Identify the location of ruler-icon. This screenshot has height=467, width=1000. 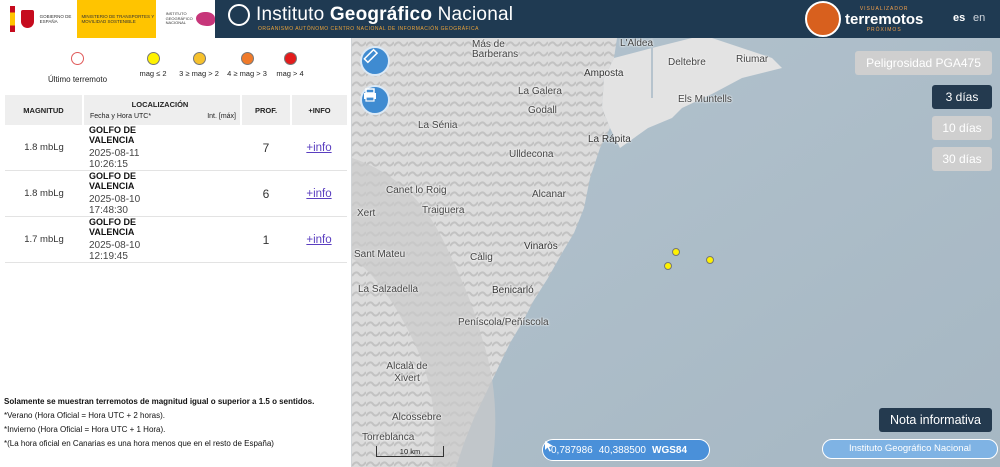
(370, 56).